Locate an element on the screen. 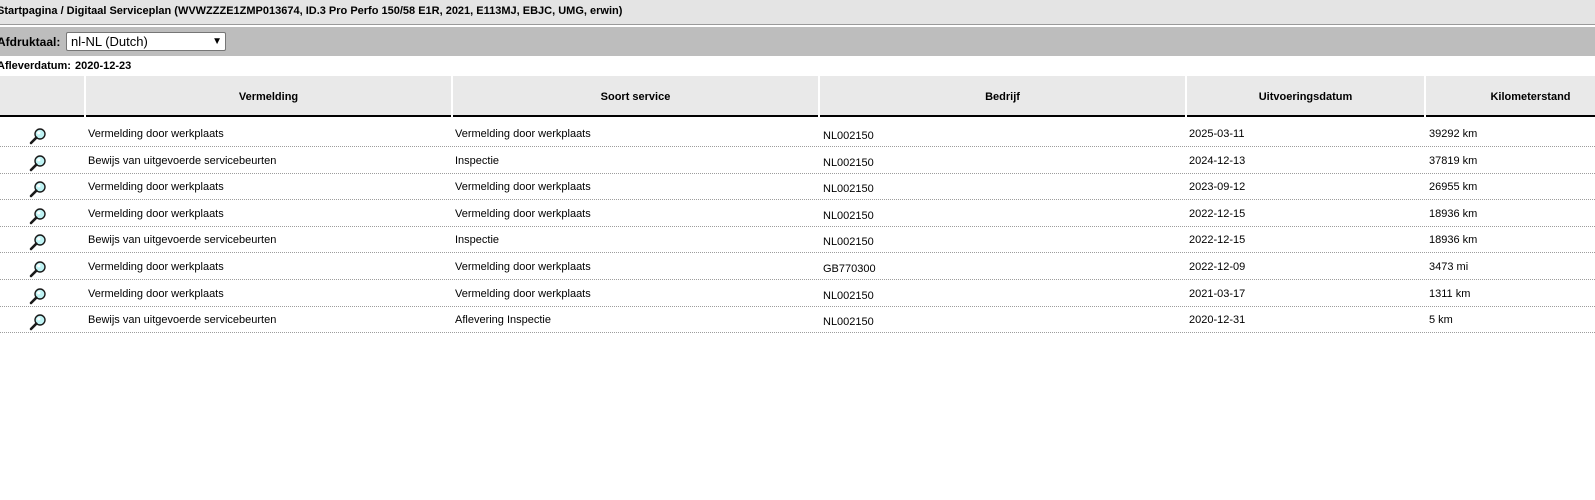  cell-soort-service: Aflevering Inspectie is located at coordinates (503, 320).